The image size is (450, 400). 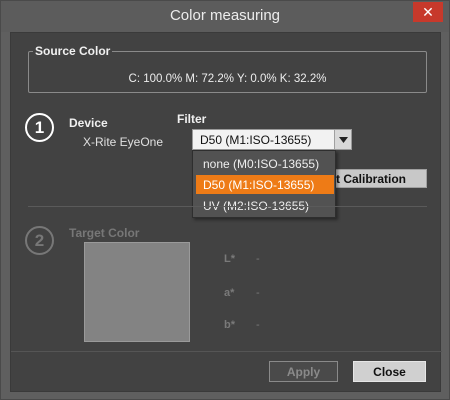 What do you see at coordinates (258, 325) in the screenshot?
I see `b-star-value: -` at bounding box center [258, 325].